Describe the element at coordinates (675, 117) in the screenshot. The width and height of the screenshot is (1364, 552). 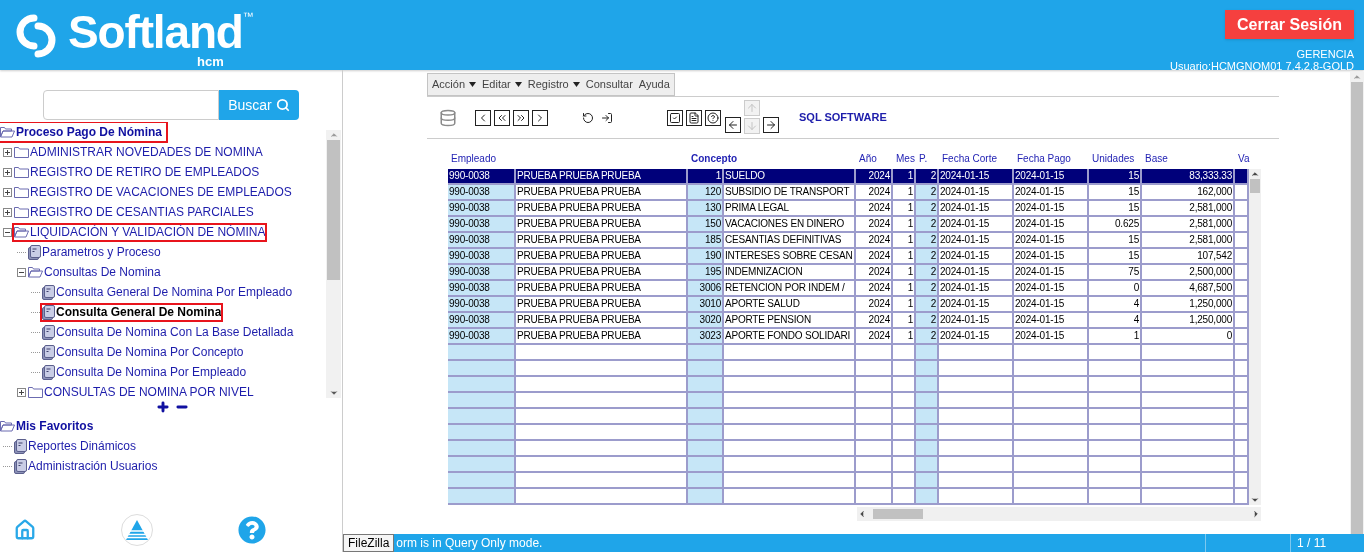
I see `checkbox-button` at that location.